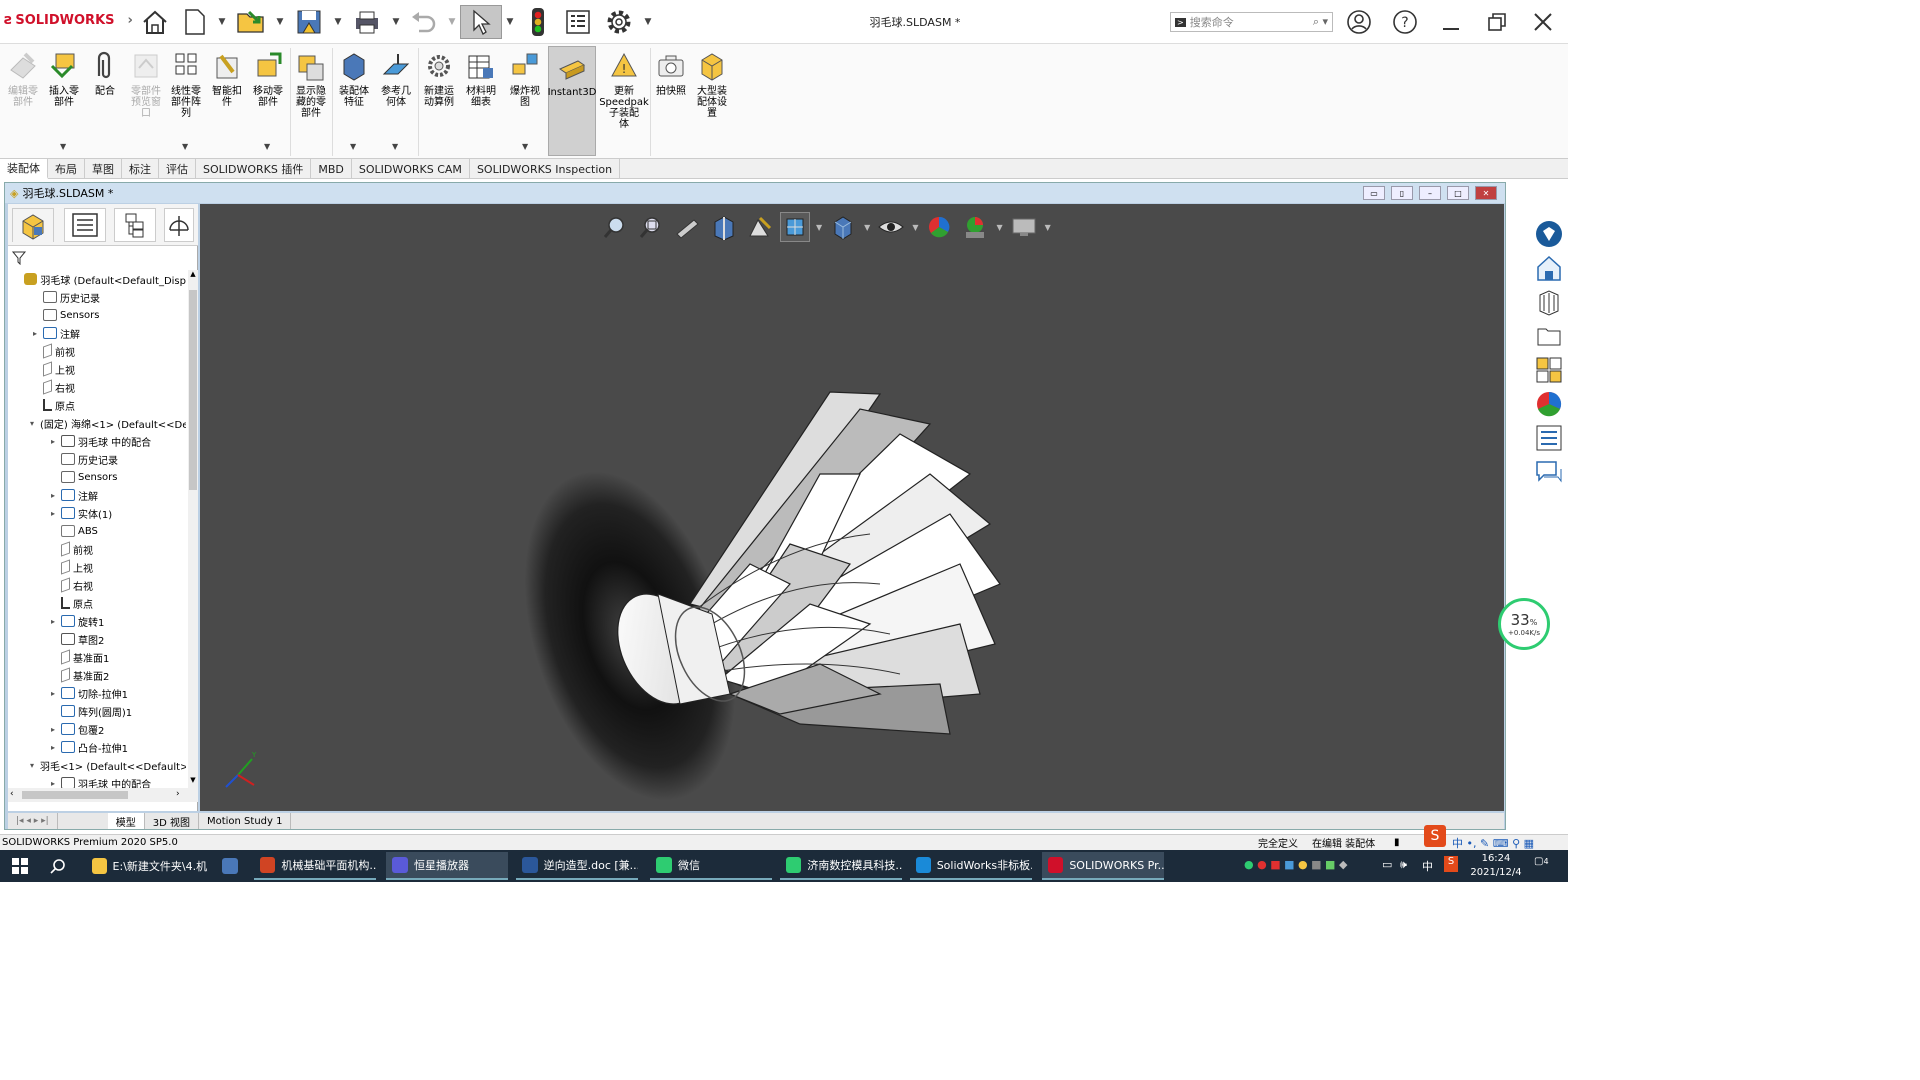  What do you see at coordinates (1387, 864) in the screenshot?
I see `network-tray-icon: ▭` at bounding box center [1387, 864].